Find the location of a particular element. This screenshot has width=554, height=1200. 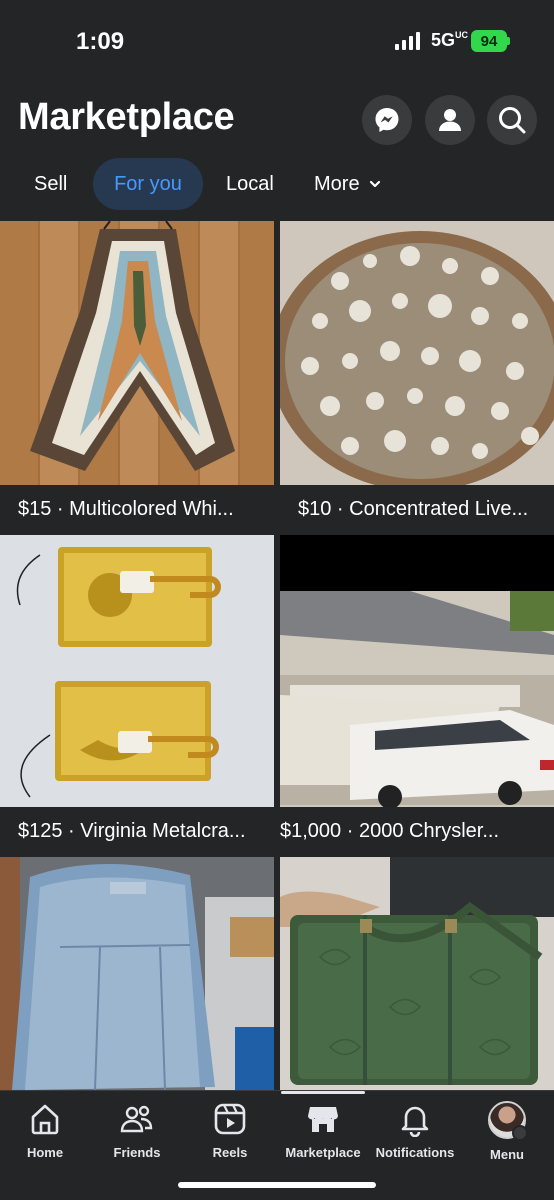

avatar is located at coordinates (508, 1121).